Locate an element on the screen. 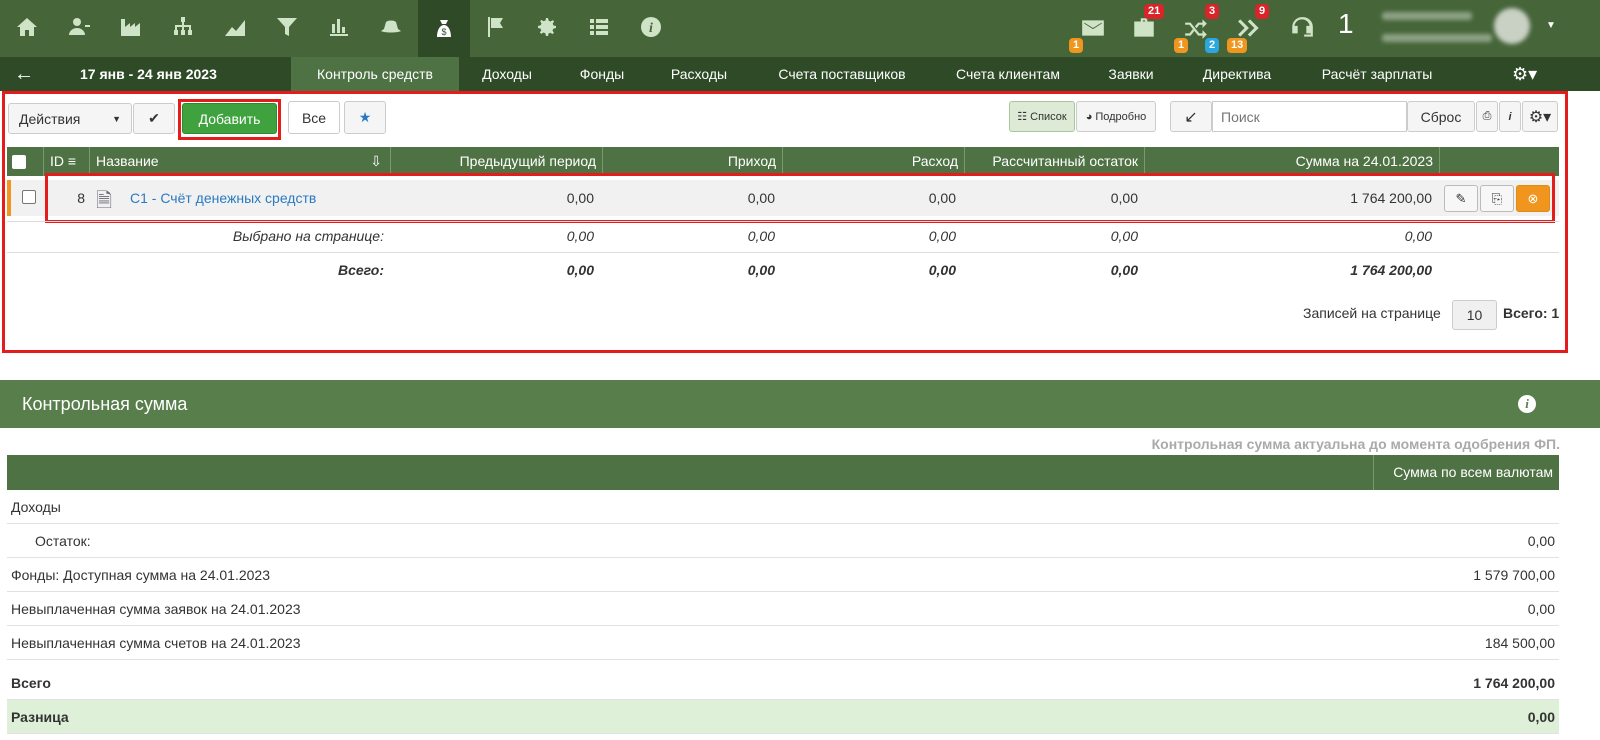 Image resolution: width=1600 pixels, height=740 pixels. back-arrow-icon: ← is located at coordinates (24, 74).